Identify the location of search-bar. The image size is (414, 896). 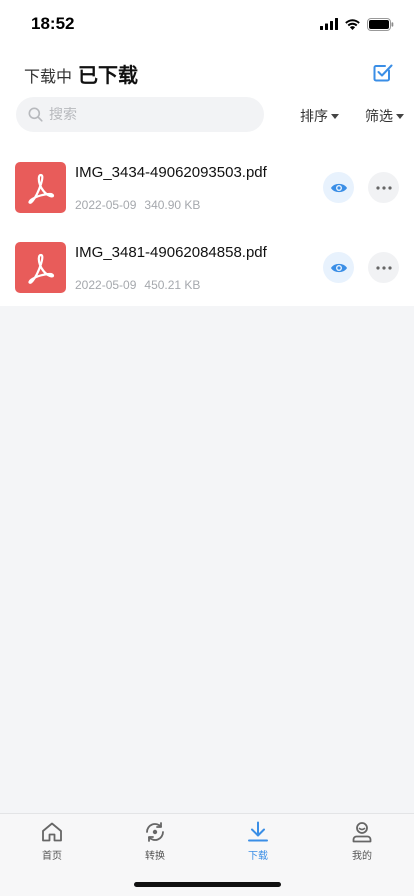
(140, 114).